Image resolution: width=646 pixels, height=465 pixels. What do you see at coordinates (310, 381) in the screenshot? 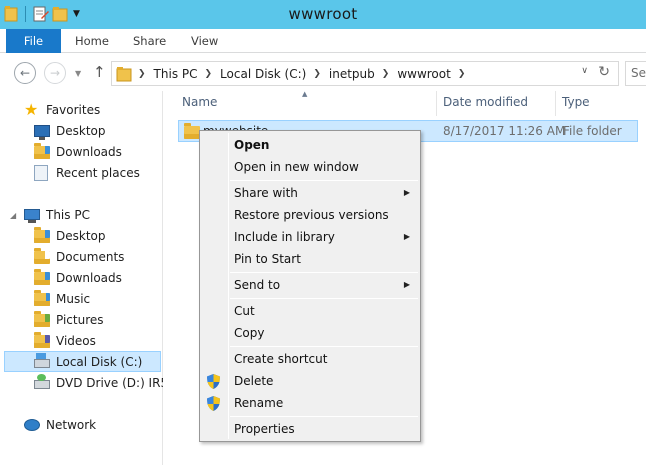
I see `menu-item-delete: Delete` at bounding box center [310, 381].